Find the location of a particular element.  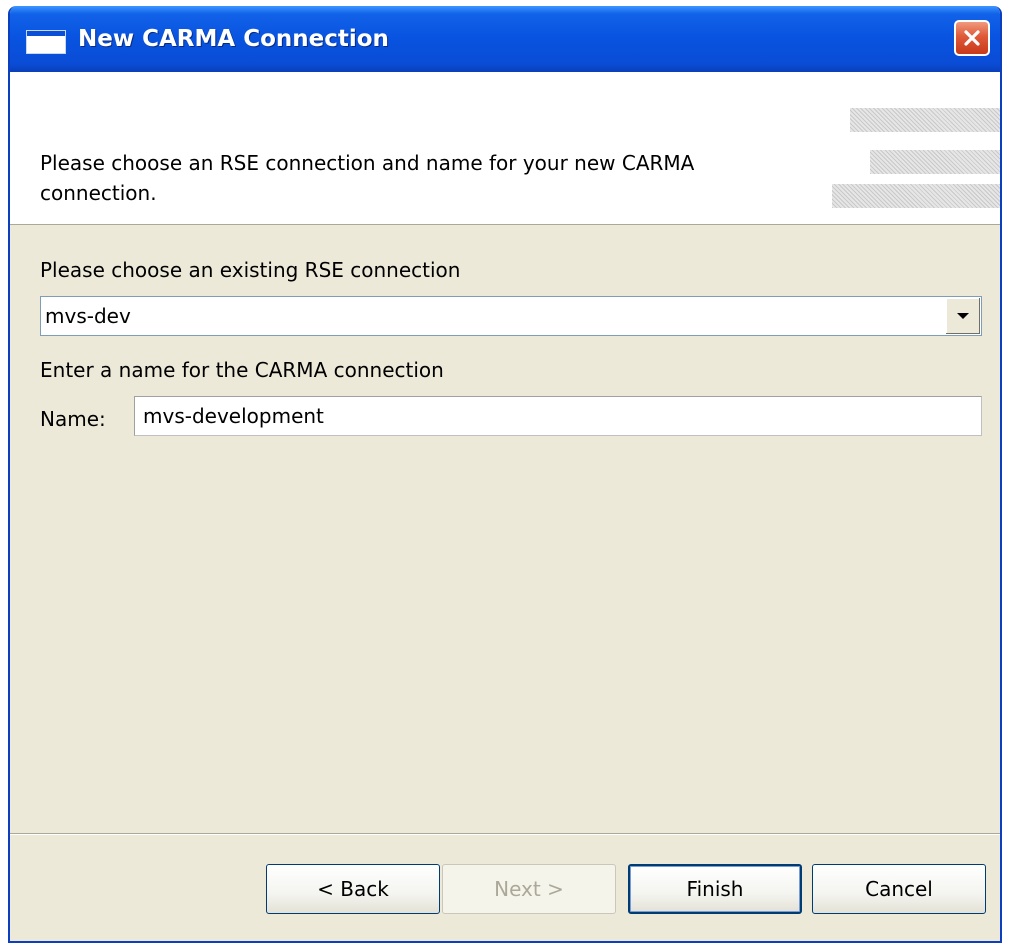

connection-name-section-label: Enter a name for the CARMA connection is located at coordinates (242, 370).